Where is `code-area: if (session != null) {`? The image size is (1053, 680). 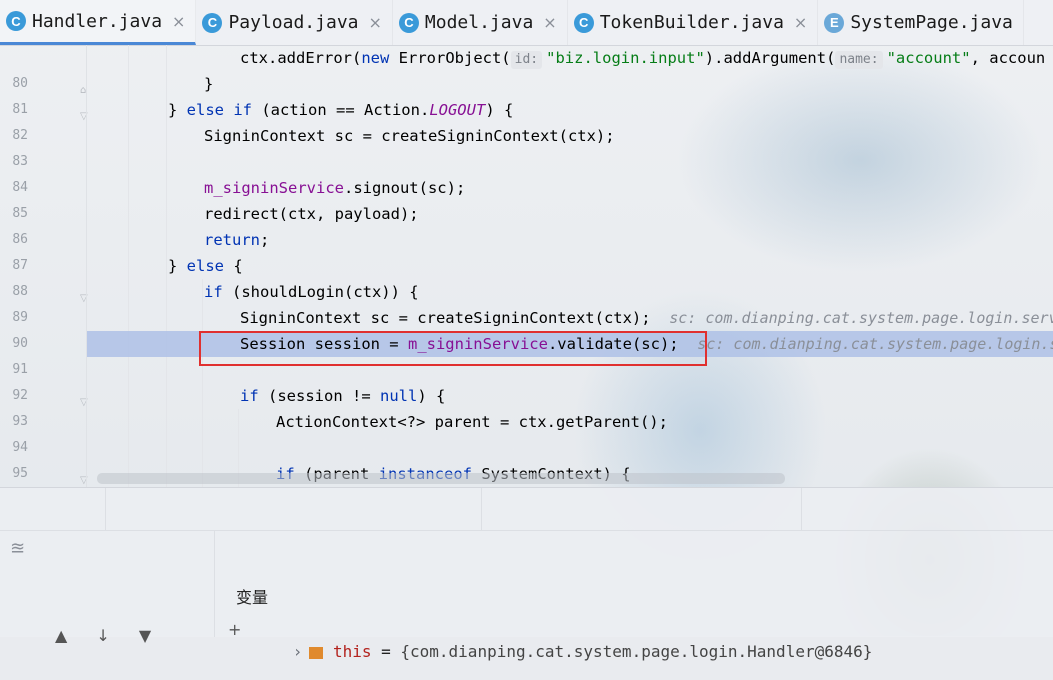
code-area: if (session != null) { is located at coordinates (569, 396).